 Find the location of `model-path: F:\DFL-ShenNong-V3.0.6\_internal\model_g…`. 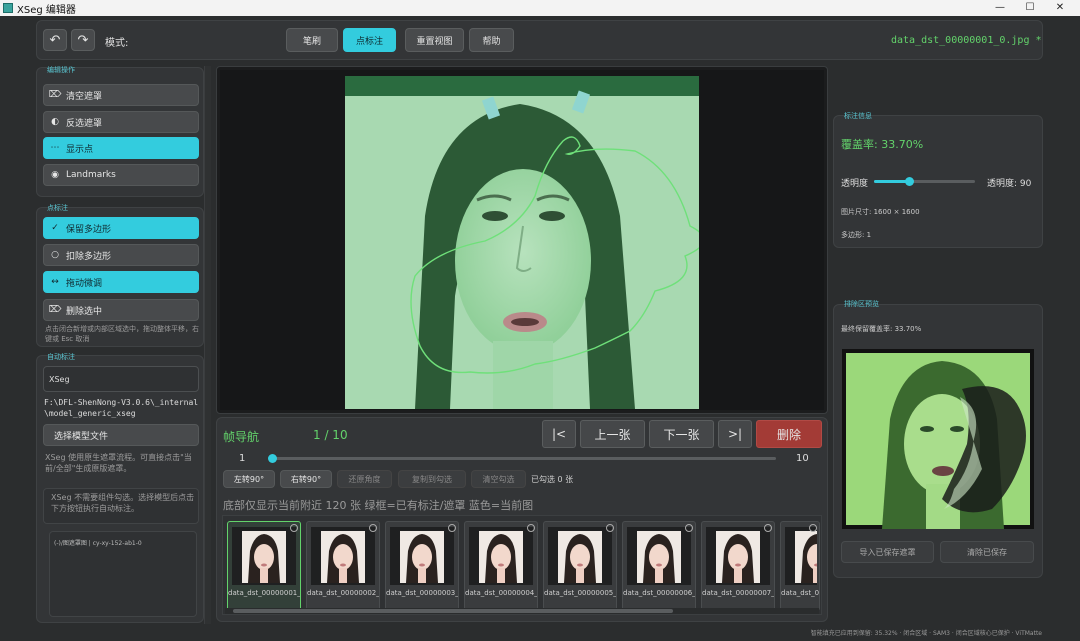

model-path: F:\DFL-ShenNong-V3.0.6\_internal\model_g… is located at coordinates (121, 408).